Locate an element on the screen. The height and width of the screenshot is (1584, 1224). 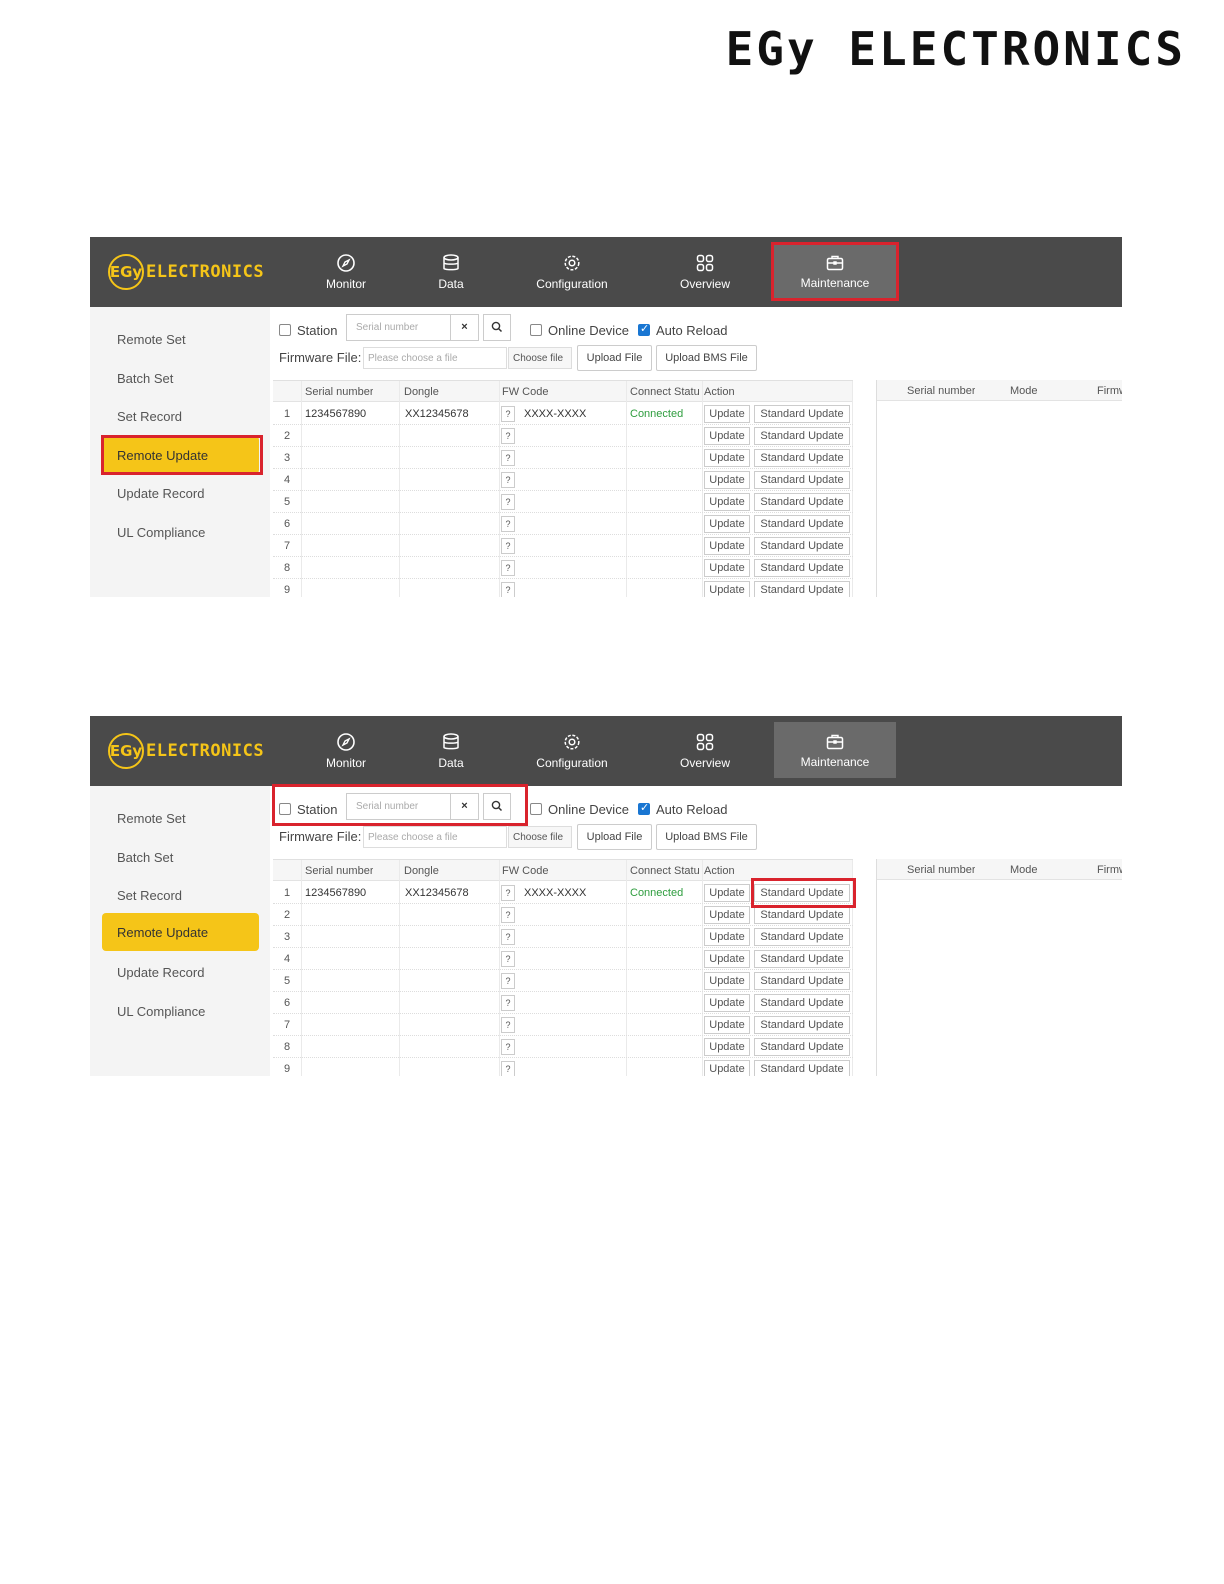
sidebar-item-remote-update: Remote Update is located at coordinates (180, 932).